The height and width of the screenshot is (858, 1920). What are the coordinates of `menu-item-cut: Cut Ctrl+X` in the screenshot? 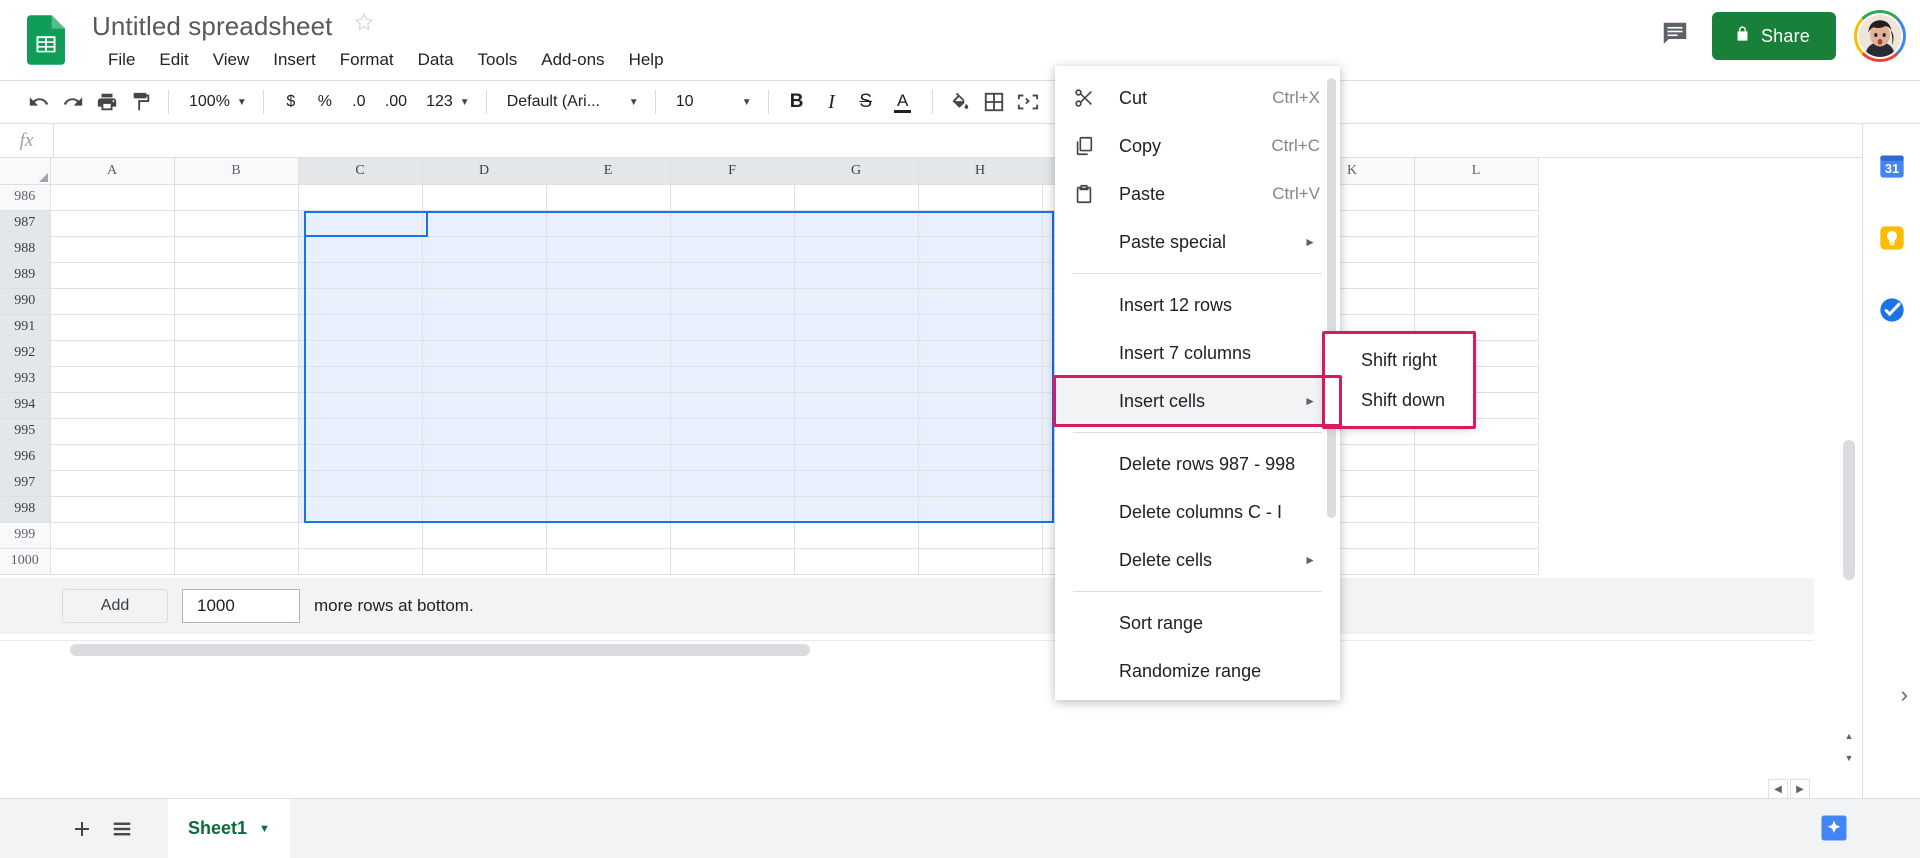 It's located at (1197, 98).